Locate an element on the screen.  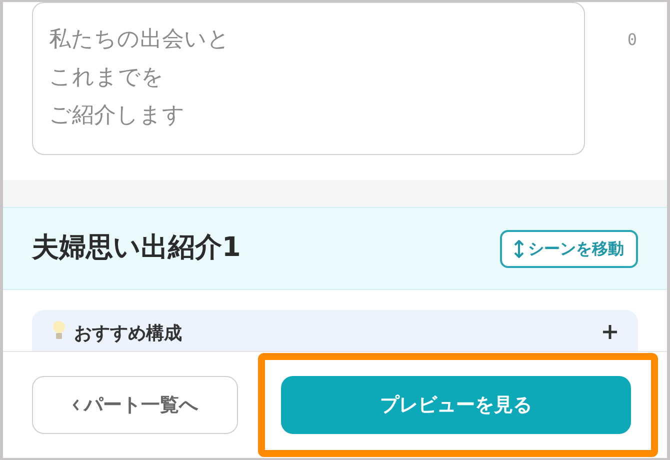
tip-title: おすすめ構成 is located at coordinates (128, 334).